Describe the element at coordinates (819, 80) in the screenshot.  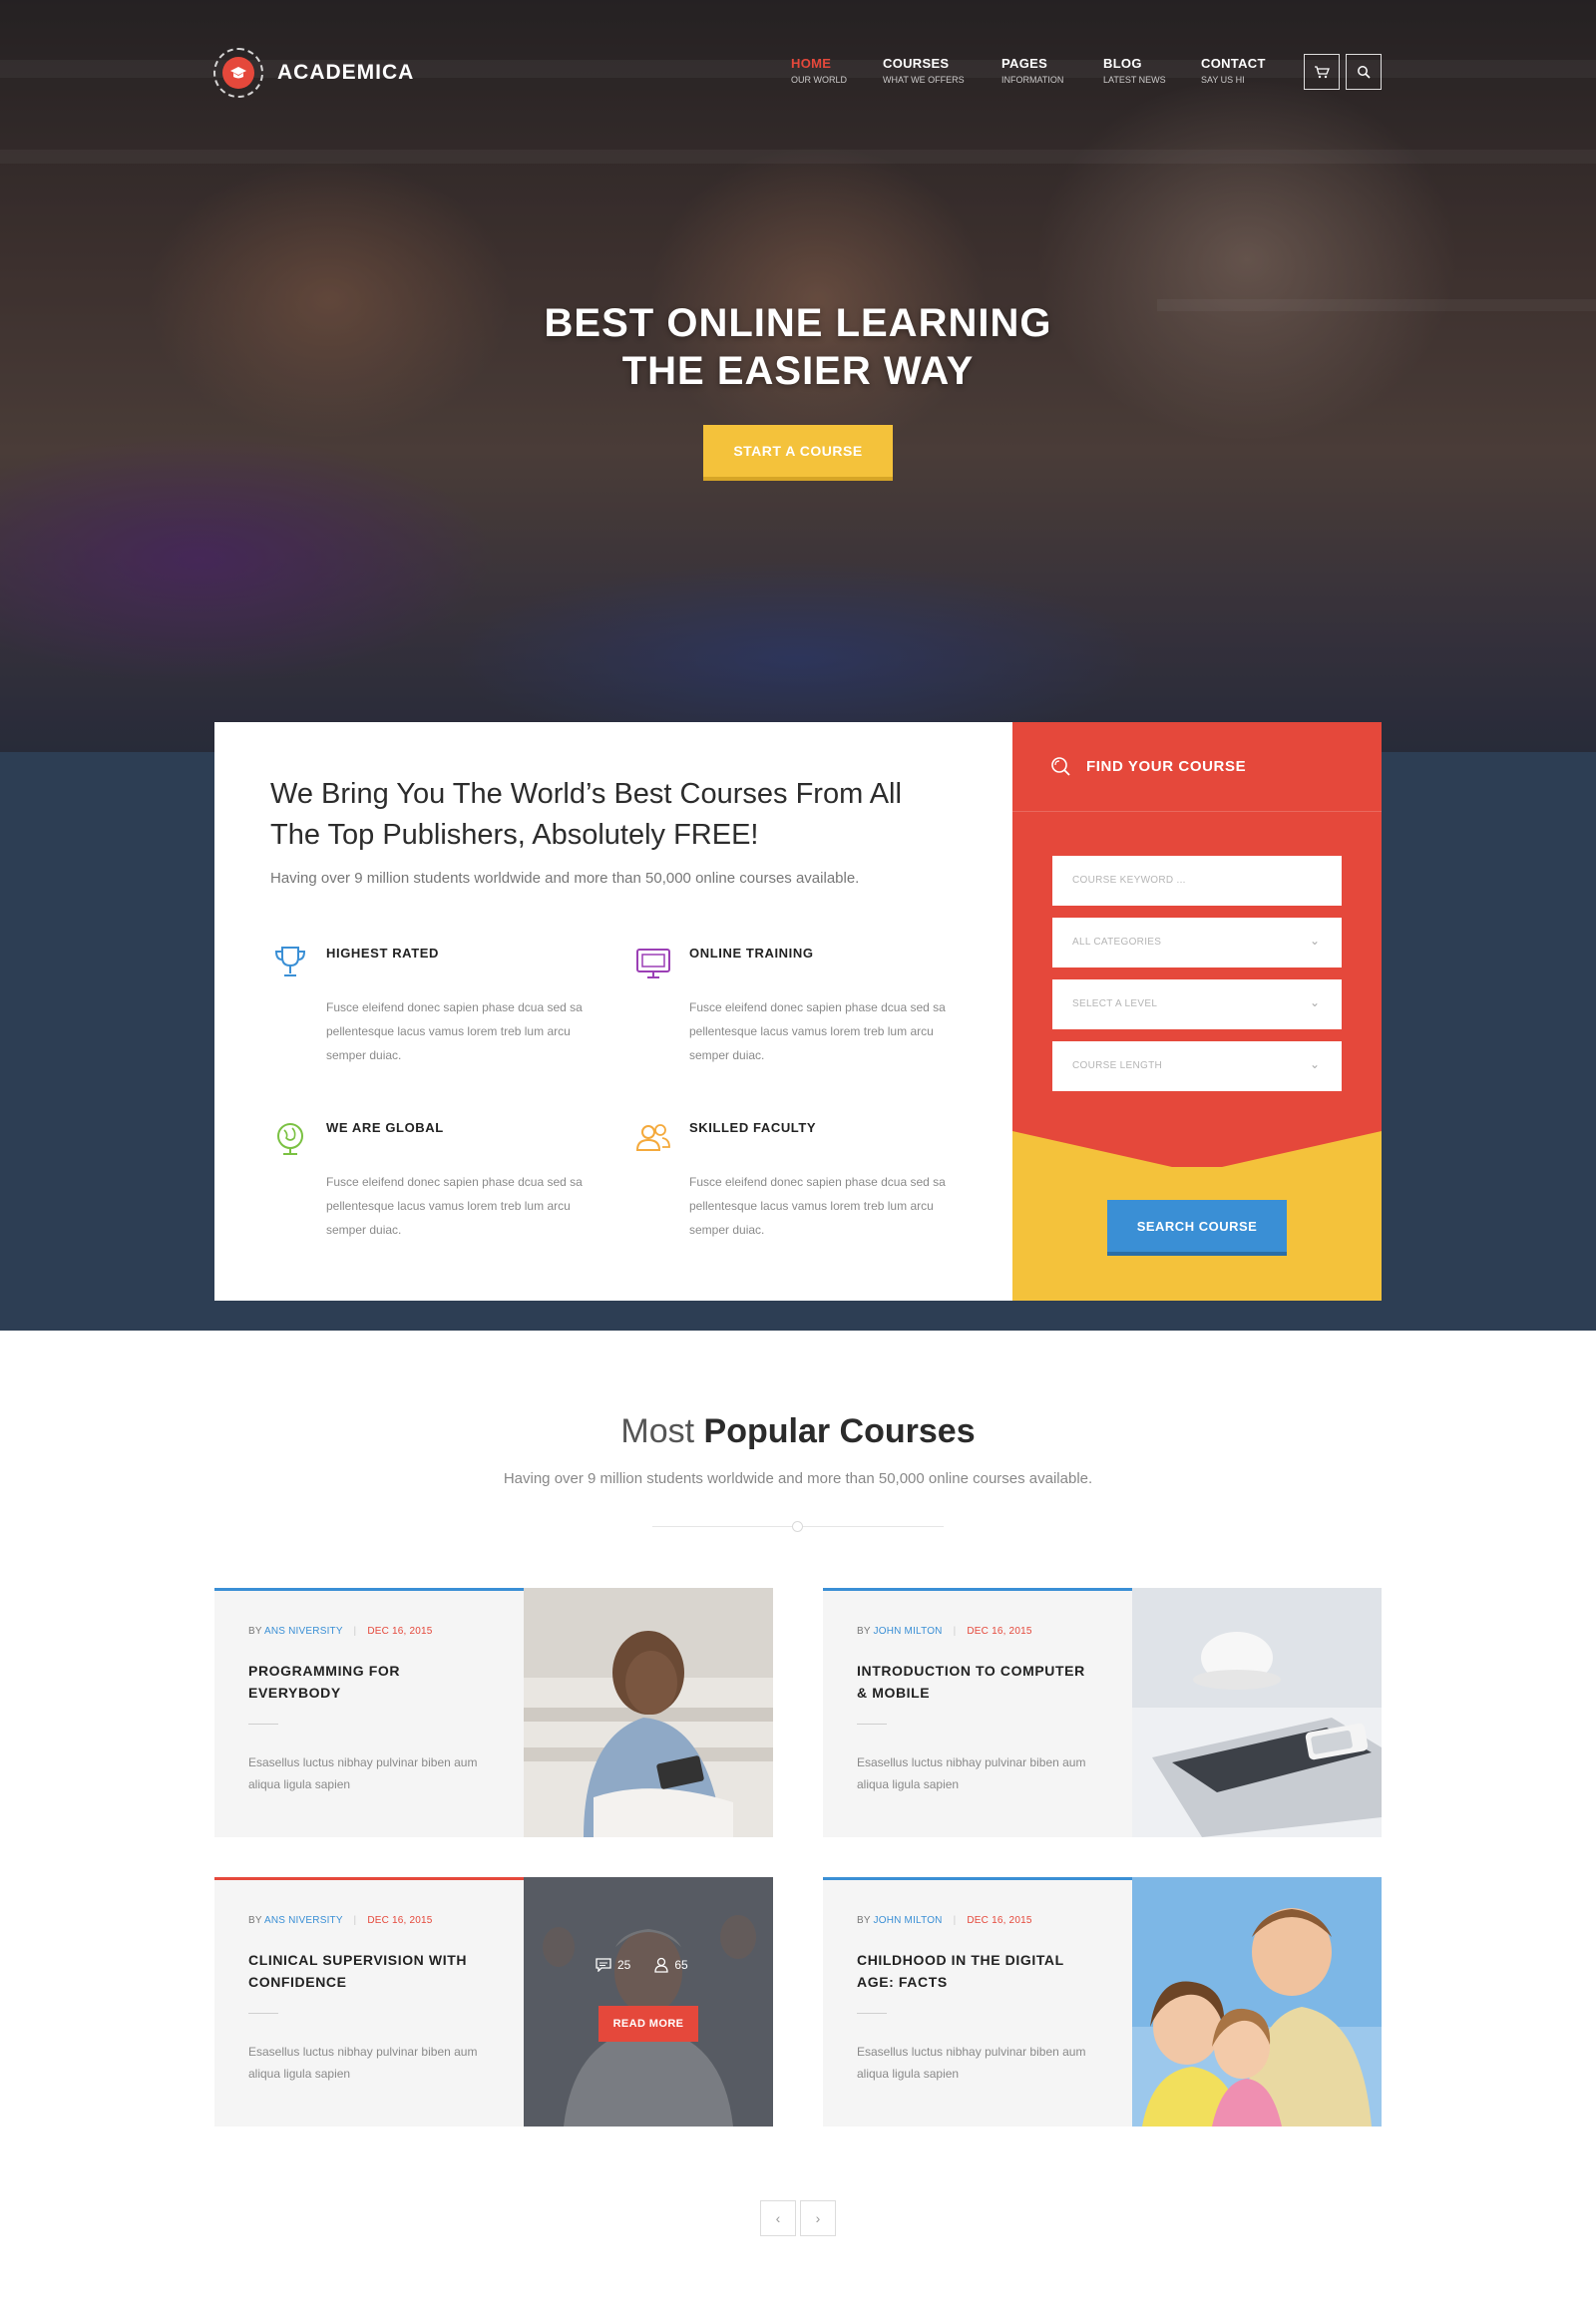
I see `nav-item-subtitle: OUR WORLD` at that location.